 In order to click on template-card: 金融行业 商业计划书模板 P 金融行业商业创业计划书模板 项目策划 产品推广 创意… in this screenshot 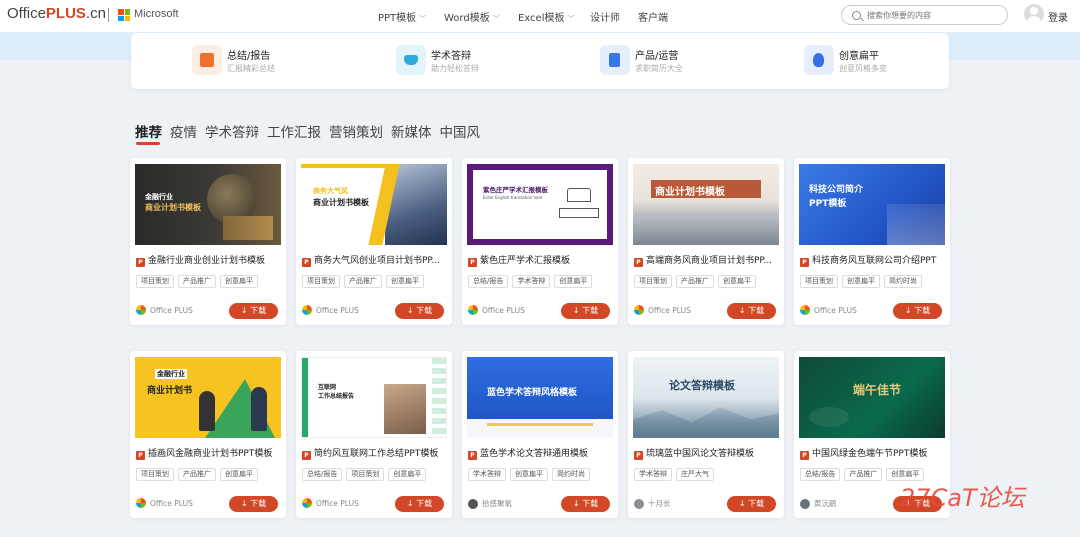, I will do `click(208, 241)`.